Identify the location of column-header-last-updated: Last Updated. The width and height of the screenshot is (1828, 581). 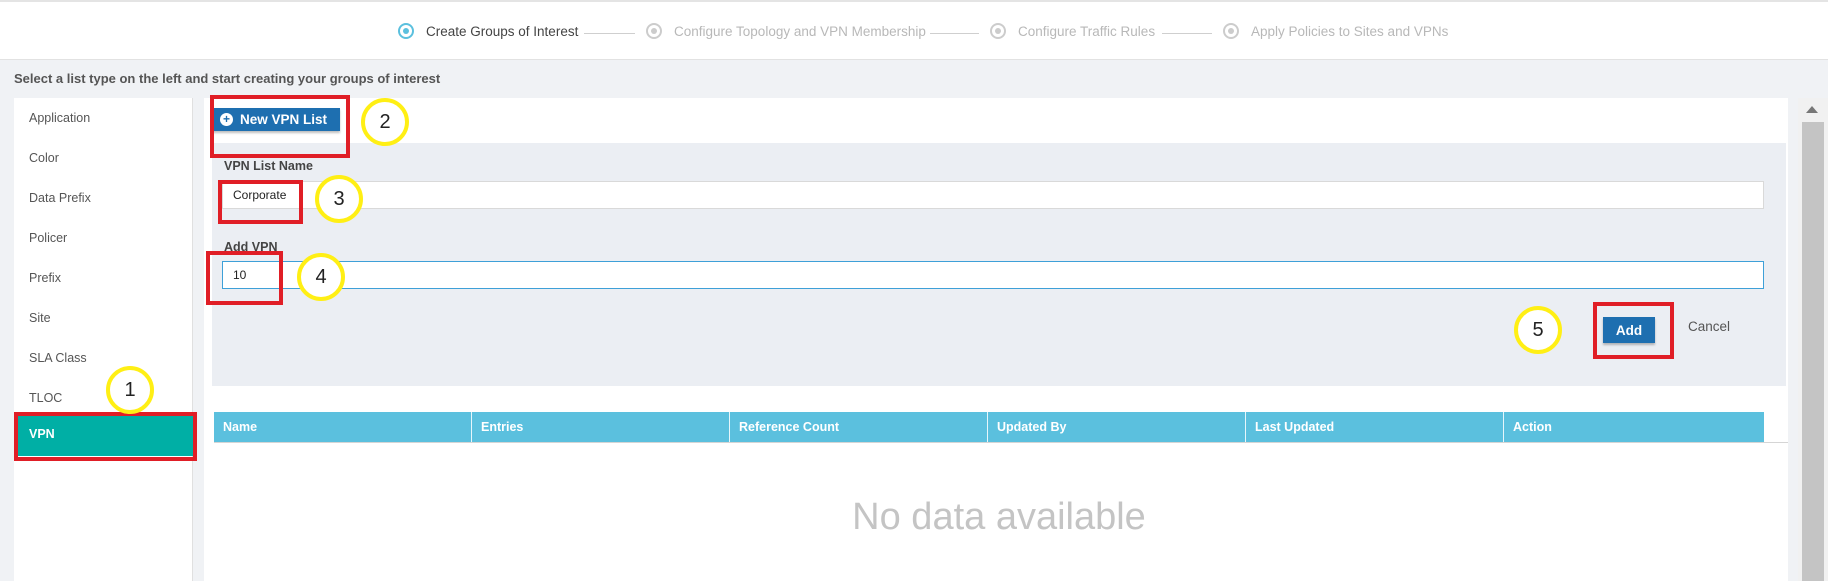
(1375, 427).